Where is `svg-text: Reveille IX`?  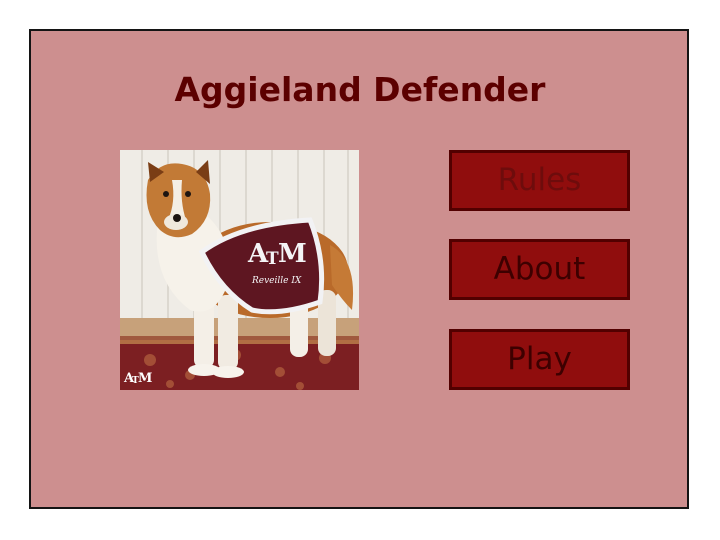
svg-text: Reveille IX is located at coordinates (276, 281).